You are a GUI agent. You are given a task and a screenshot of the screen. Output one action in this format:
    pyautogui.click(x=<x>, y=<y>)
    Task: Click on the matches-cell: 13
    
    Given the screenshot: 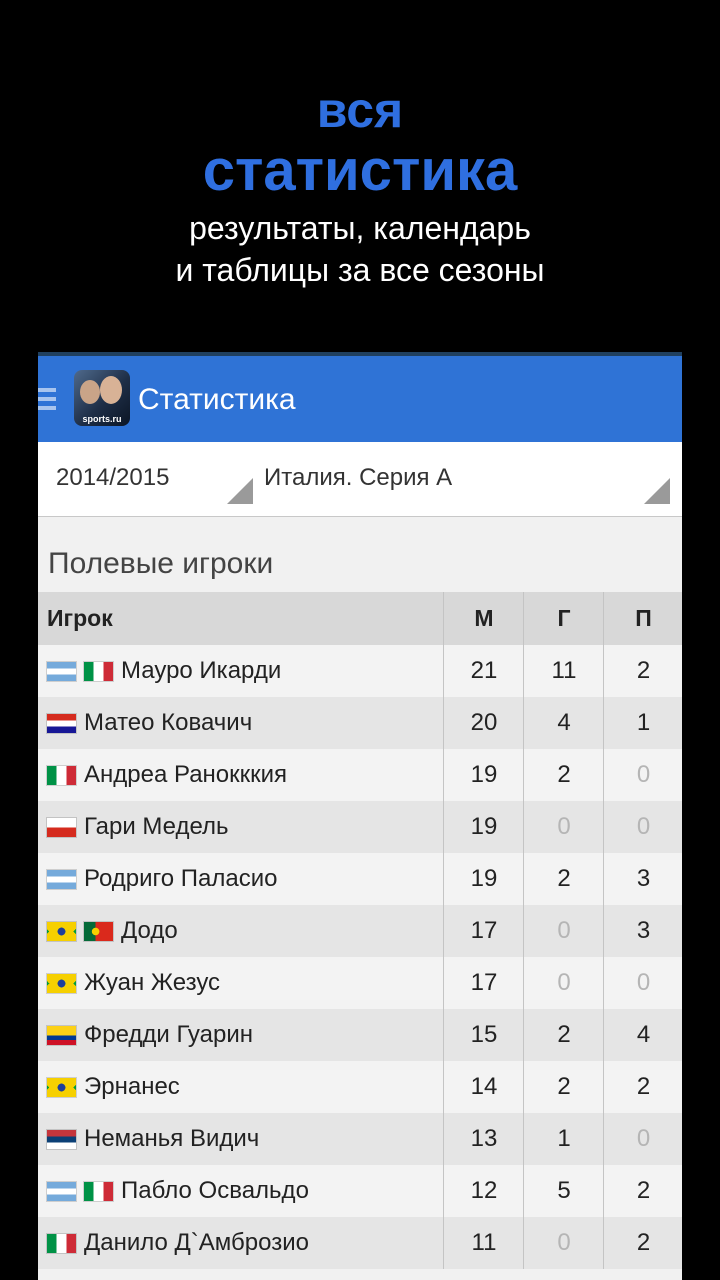 What is the action you would take?
    pyautogui.click(x=483, y=1139)
    